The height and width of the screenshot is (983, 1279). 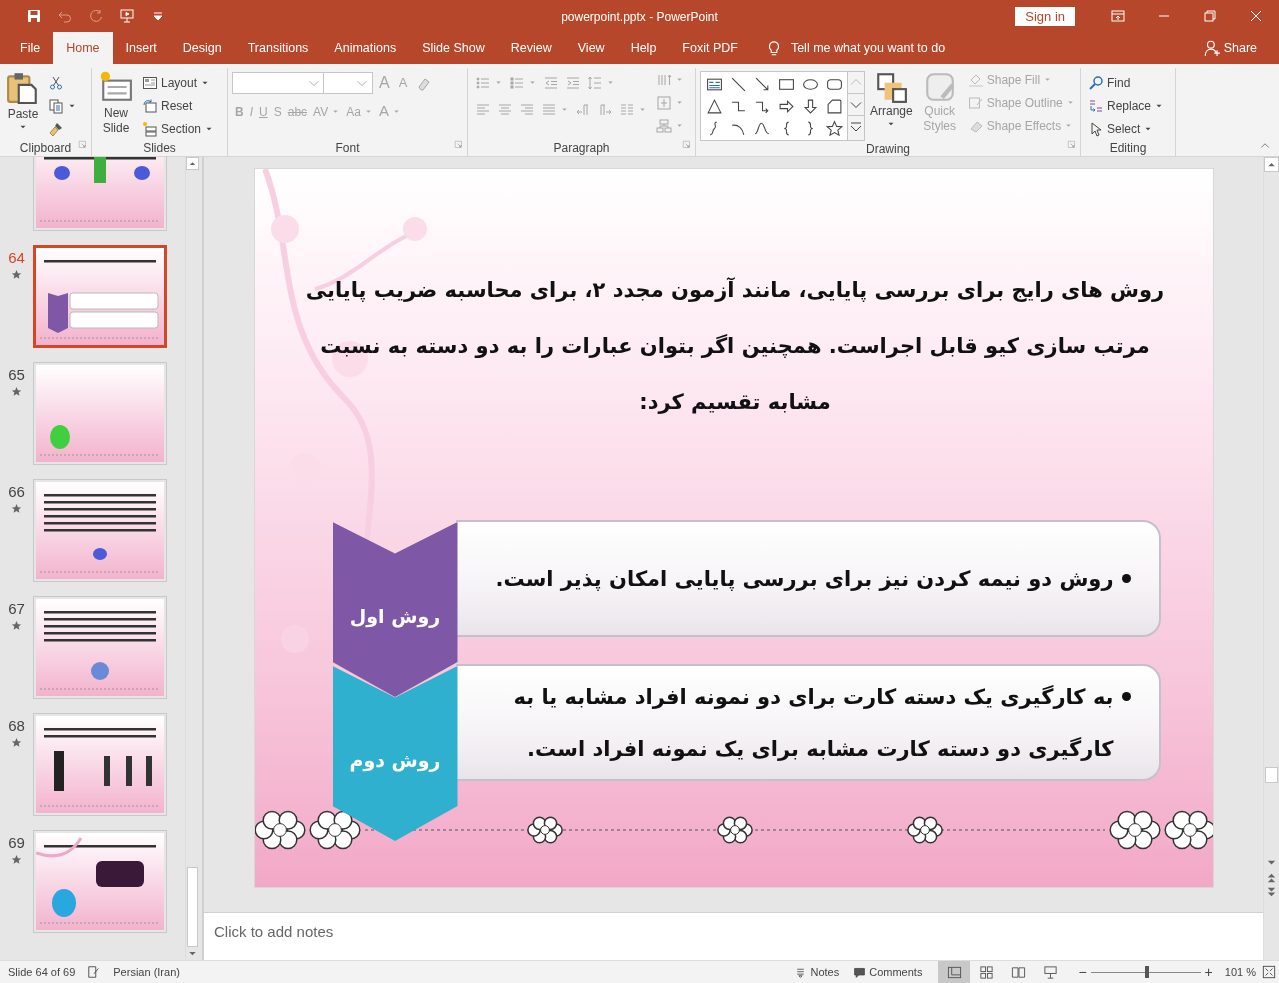 What do you see at coordinates (986, 972) in the screenshot?
I see `slide-sorter-icon` at bounding box center [986, 972].